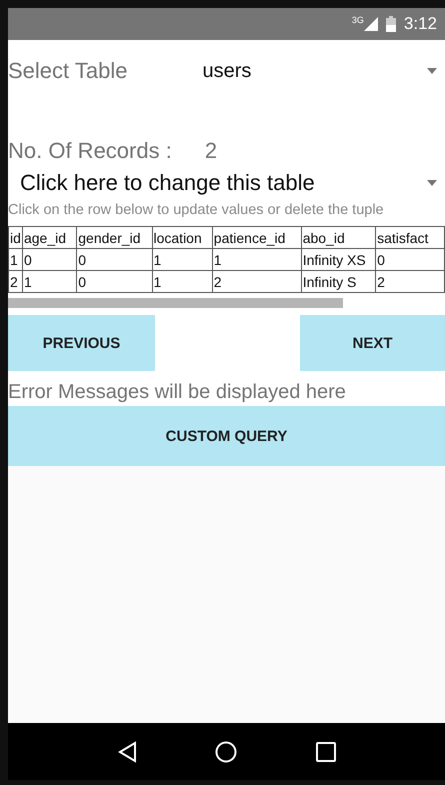 The height and width of the screenshot is (785, 445). Describe the element at coordinates (372, 343) in the screenshot. I see `next-button: NEXT` at that location.